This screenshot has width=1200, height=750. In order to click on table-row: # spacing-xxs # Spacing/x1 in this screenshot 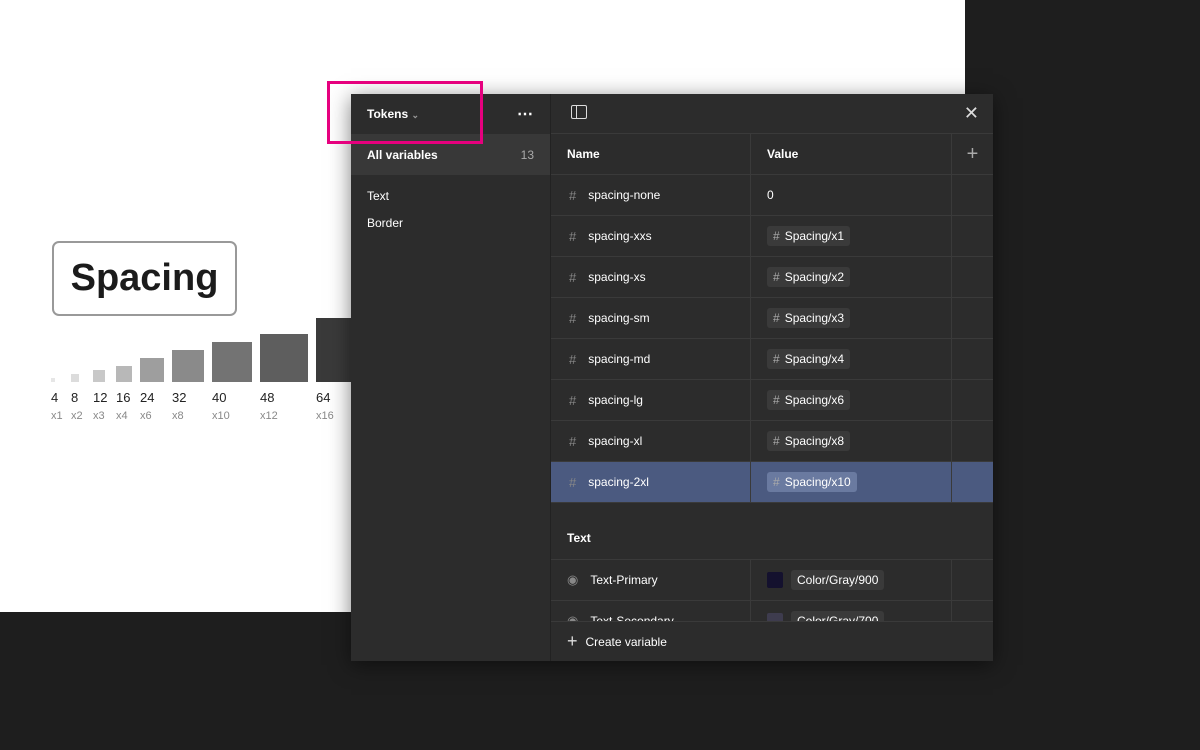, I will do `click(772, 236)`.